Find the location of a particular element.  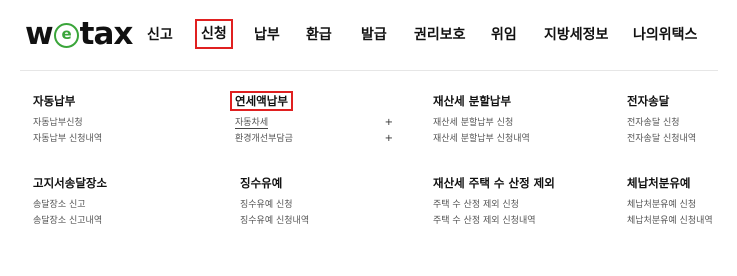

menu-group-title: 징수유예 is located at coordinates (261, 183).